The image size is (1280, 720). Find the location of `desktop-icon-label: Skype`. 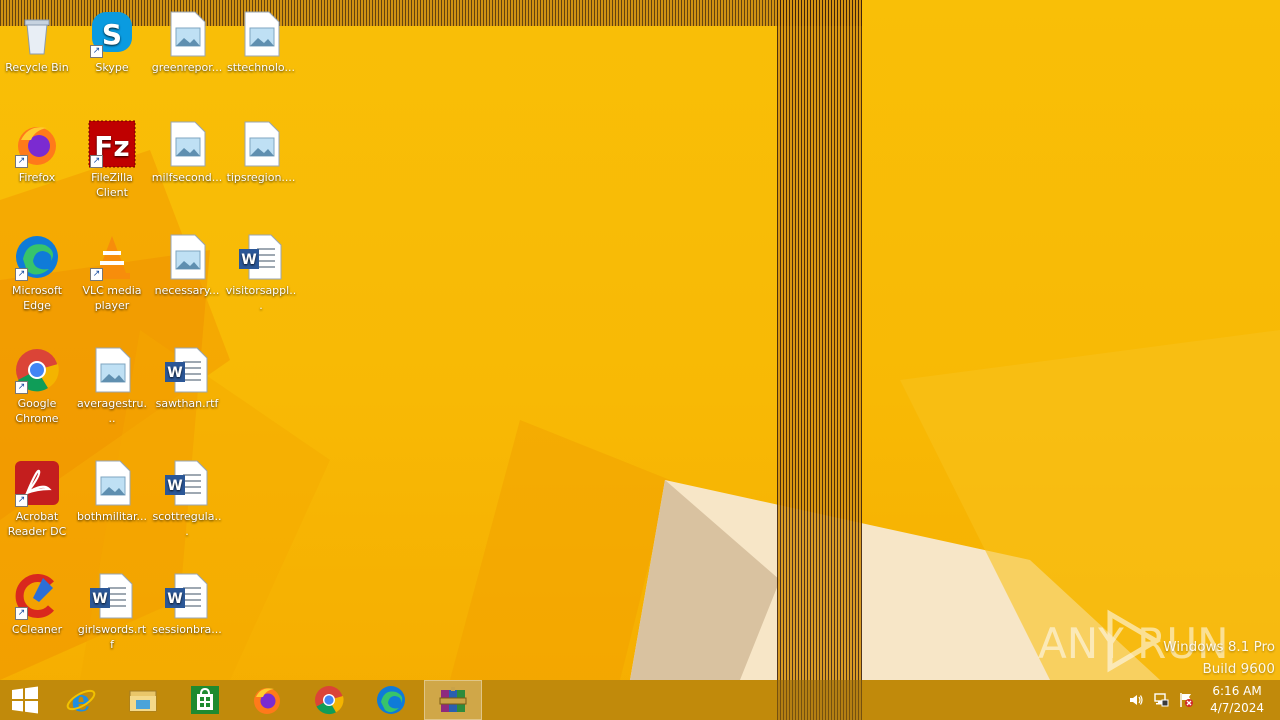

desktop-icon-label: Skype is located at coordinates (112, 67).